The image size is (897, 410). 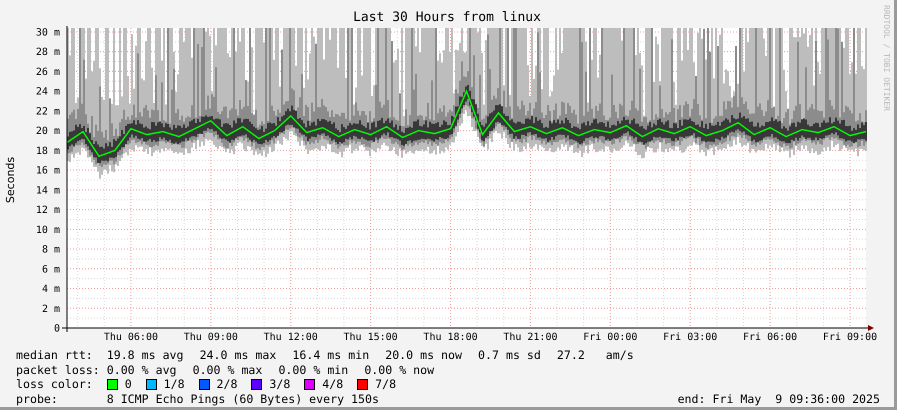 What do you see at coordinates (48, 72) in the screenshot?
I see `tick-label: 26 m` at bounding box center [48, 72].